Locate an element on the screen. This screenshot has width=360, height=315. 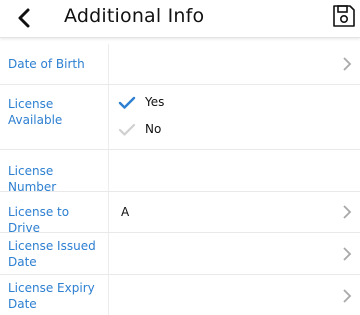
license-expiry-date-label: License Expiry Date is located at coordinates (51, 296).